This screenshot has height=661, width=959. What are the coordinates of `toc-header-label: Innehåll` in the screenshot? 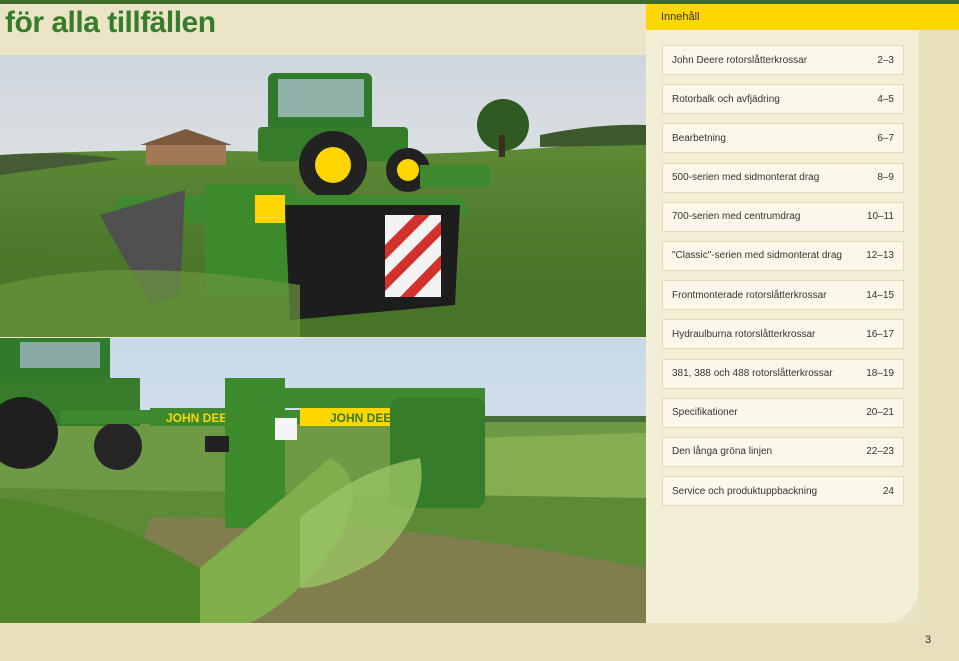 It's located at (680, 17).